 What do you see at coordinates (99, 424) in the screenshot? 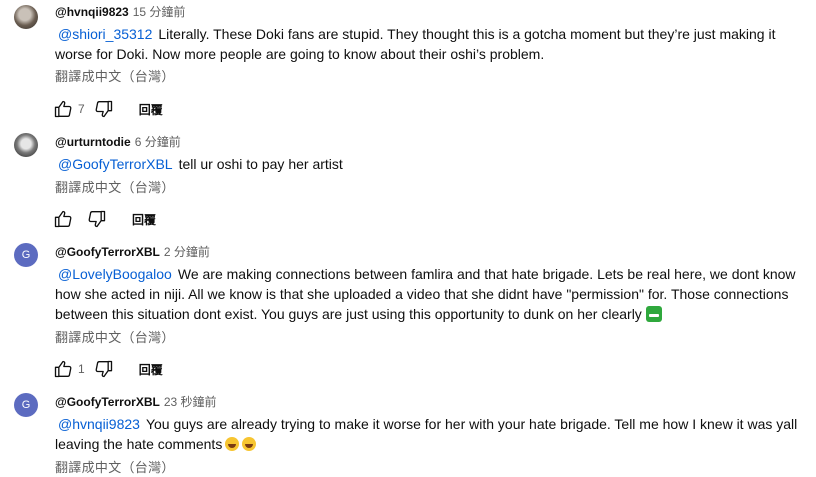
I see `mention-link: @hvnqii9823` at bounding box center [99, 424].